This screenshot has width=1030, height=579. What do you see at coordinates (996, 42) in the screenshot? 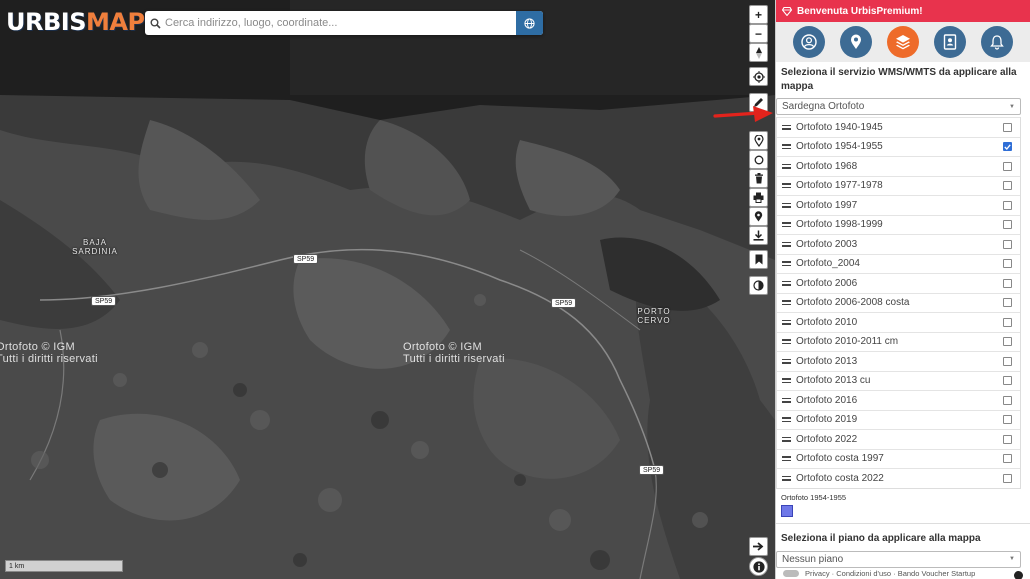
I see `nav-notifications-button` at bounding box center [996, 42].